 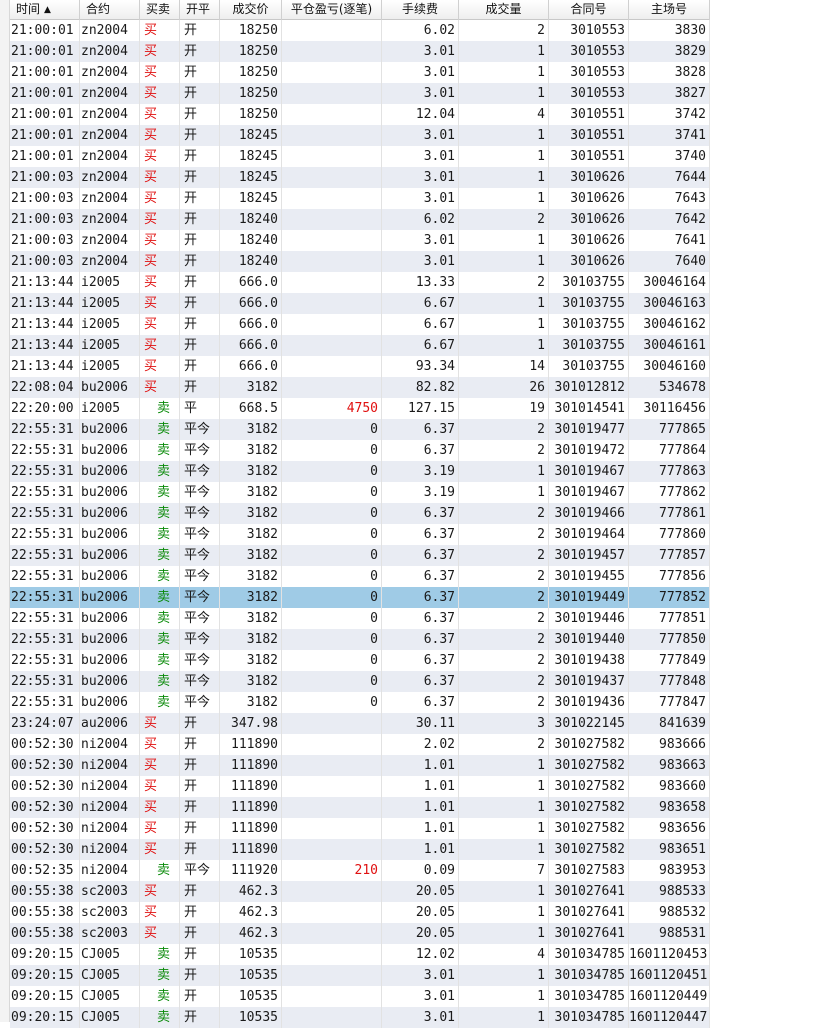 I want to click on cell-match-no: 988531, so click(x=669, y=933).